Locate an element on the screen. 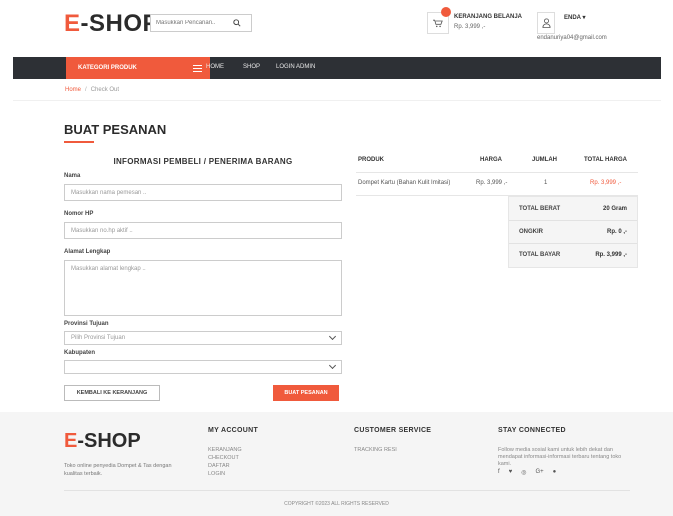  logo-prefix: E is located at coordinates (72, 23).